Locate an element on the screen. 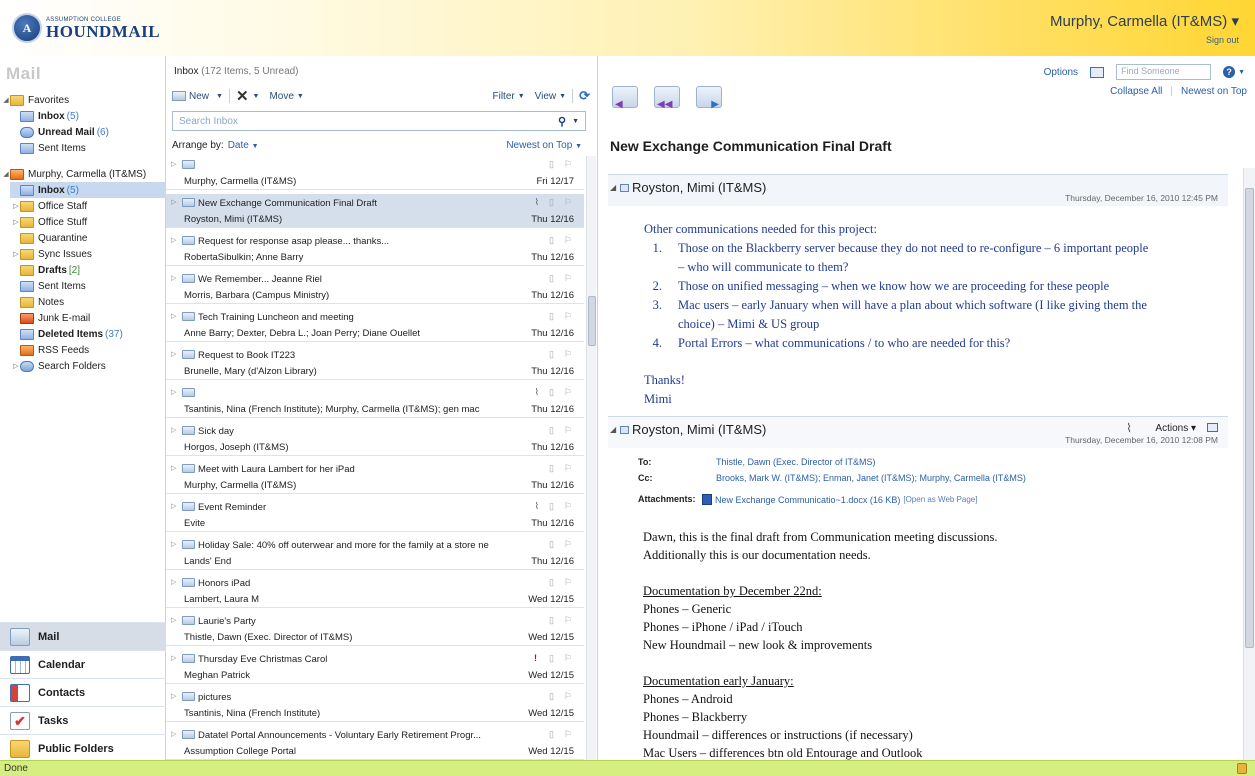 This screenshot has width=1255, height=776. list-scrollbar is located at coordinates (591, 458).